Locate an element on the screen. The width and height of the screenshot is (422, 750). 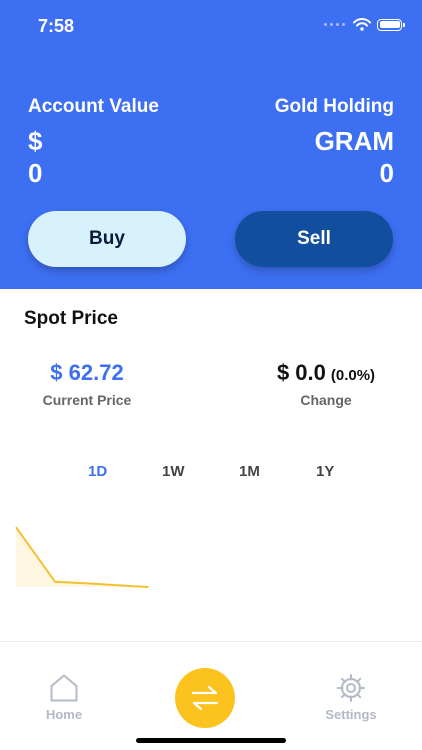
spot-price-chart is located at coordinates (82, 557).